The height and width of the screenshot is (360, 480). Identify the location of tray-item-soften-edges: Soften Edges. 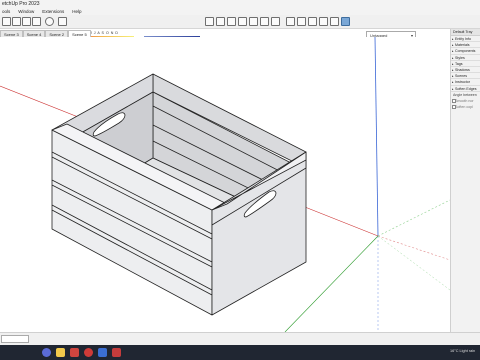
(465, 89).